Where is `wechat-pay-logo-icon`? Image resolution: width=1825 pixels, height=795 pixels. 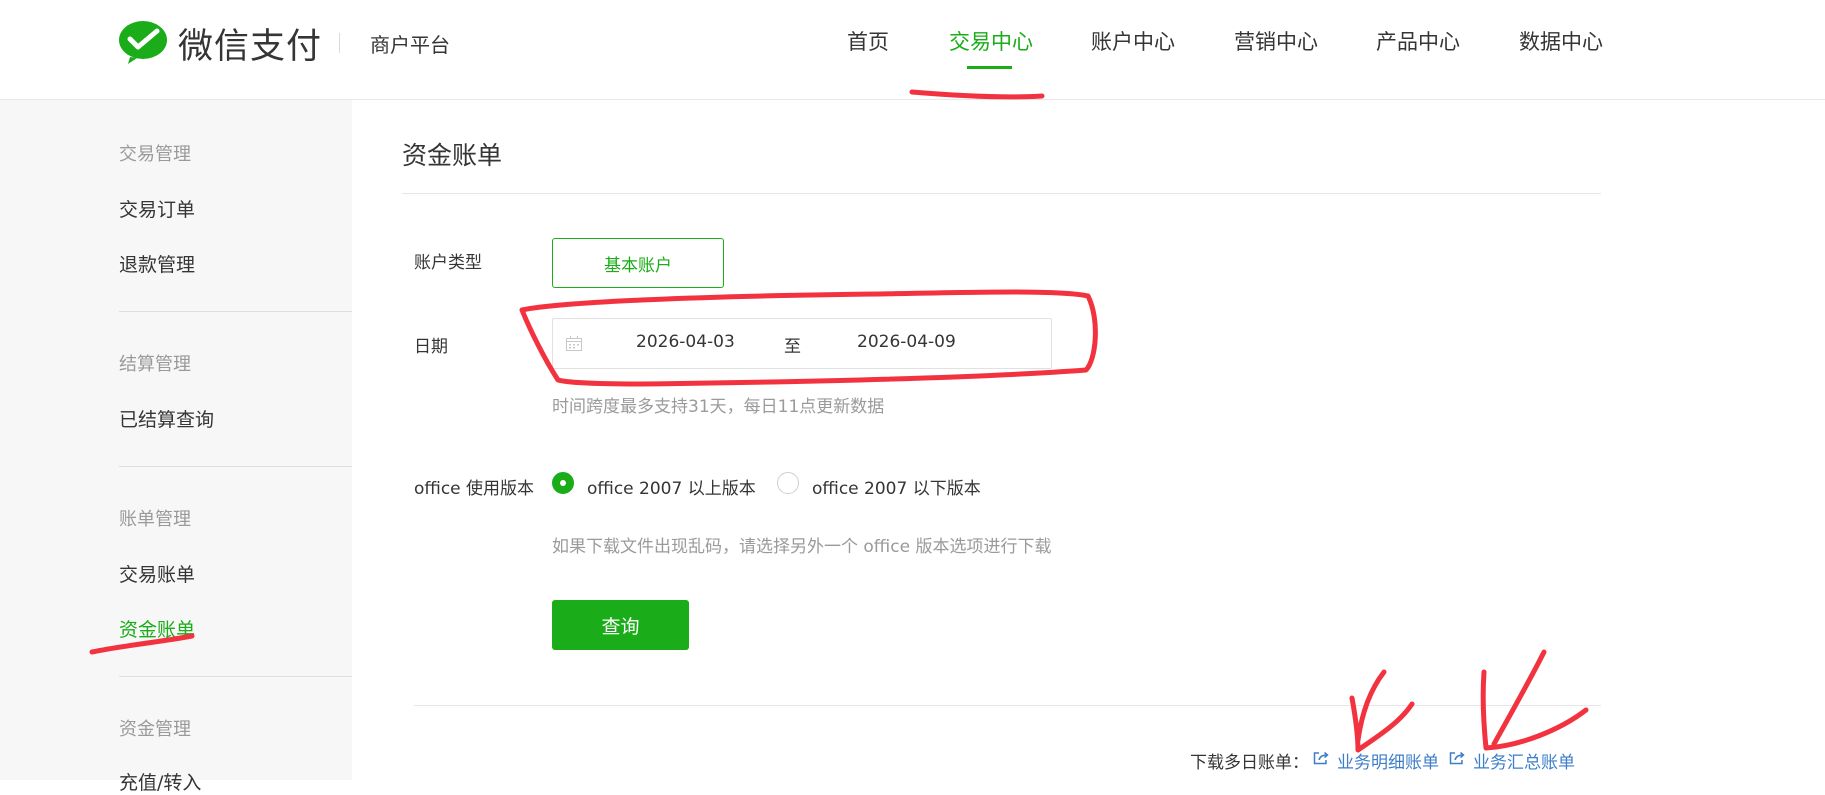 wechat-pay-logo-icon is located at coordinates (143, 42).